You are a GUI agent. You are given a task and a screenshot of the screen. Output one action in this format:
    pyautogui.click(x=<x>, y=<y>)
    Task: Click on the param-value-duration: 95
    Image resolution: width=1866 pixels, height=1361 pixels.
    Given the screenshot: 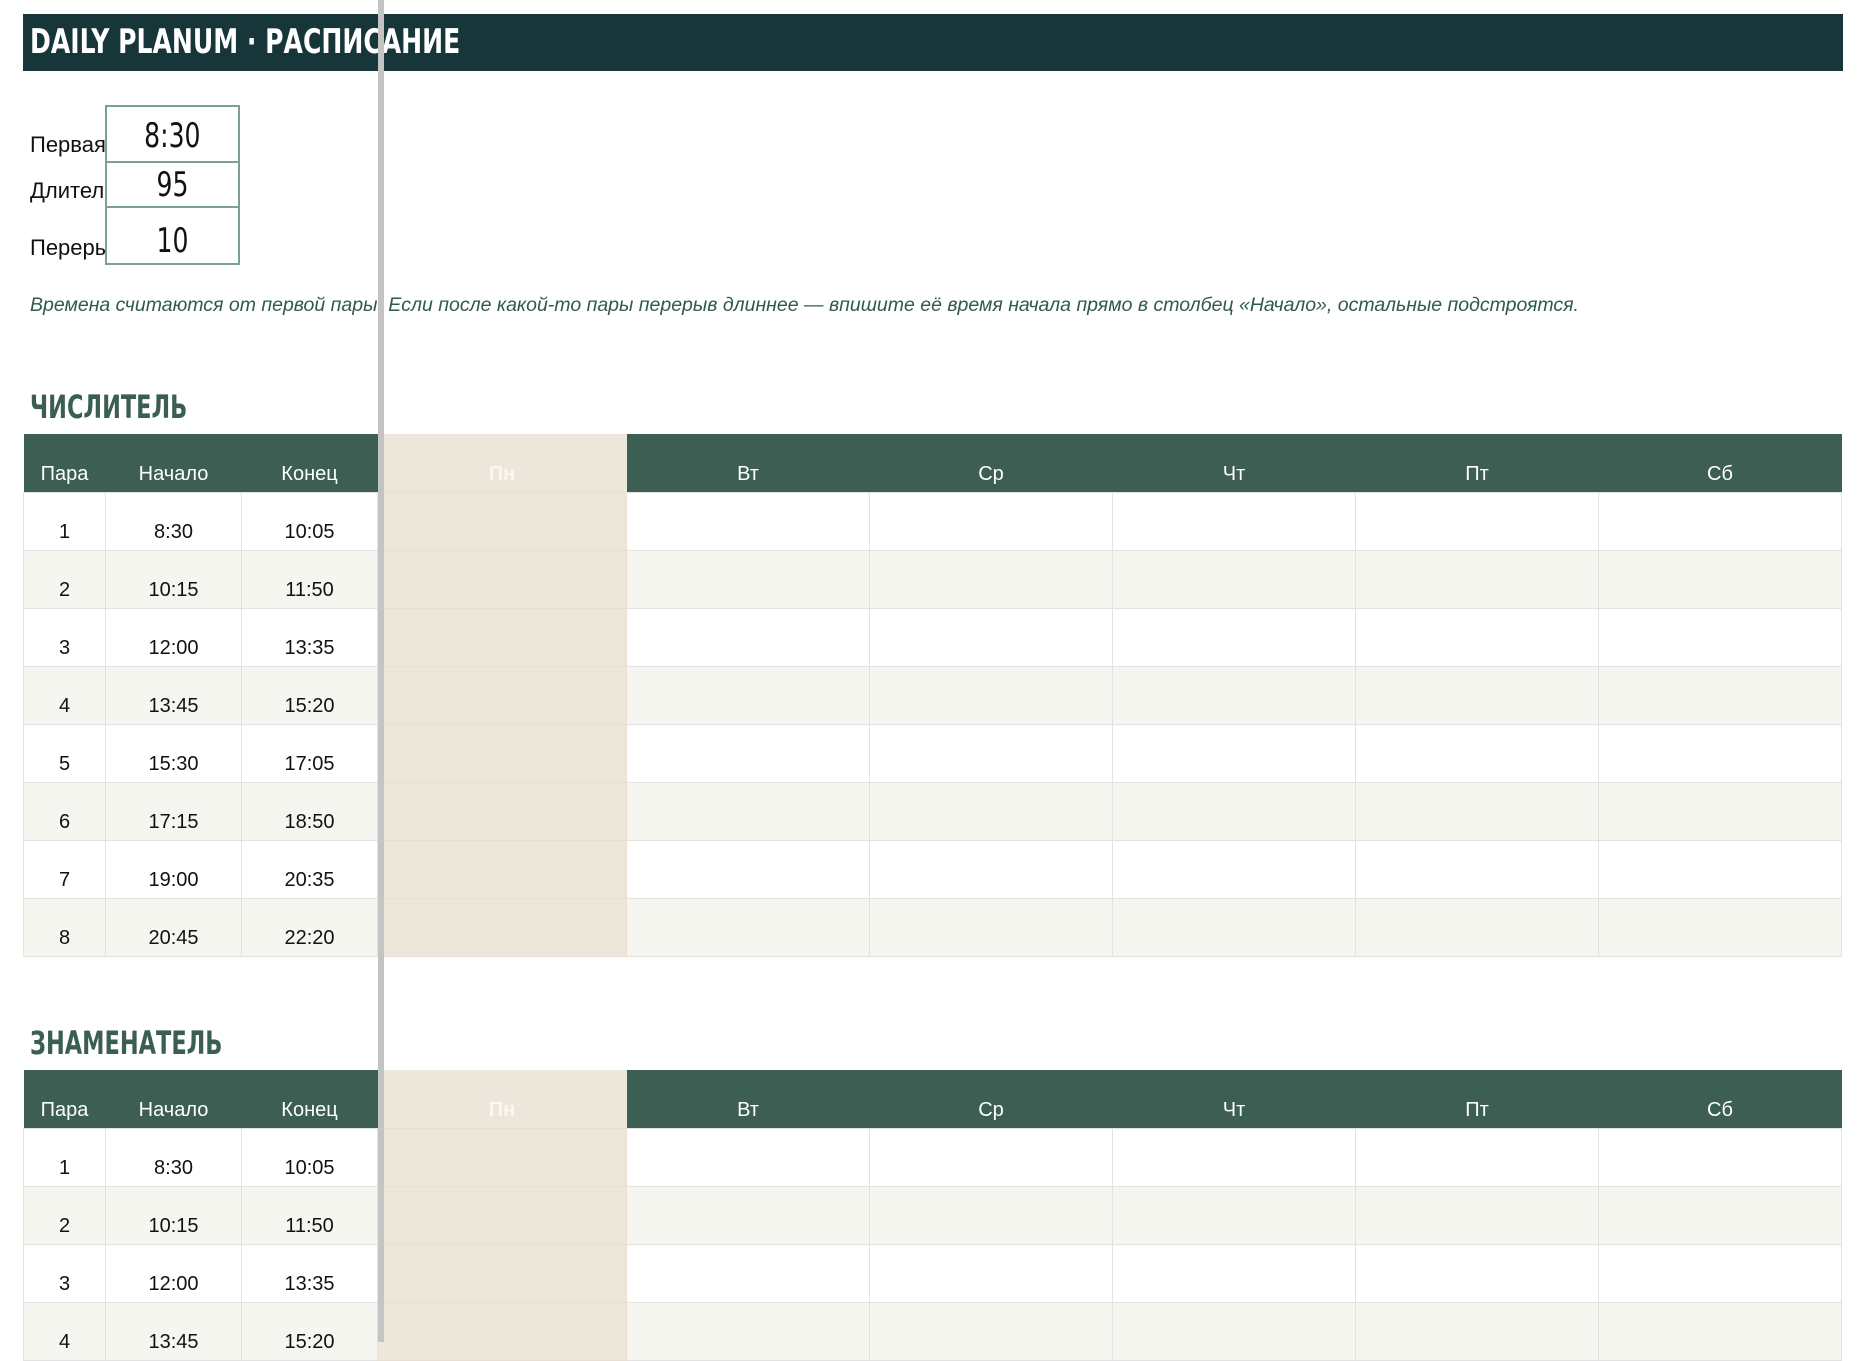 What is the action you would take?
    pyautogui.click(x=172, y=184)
    